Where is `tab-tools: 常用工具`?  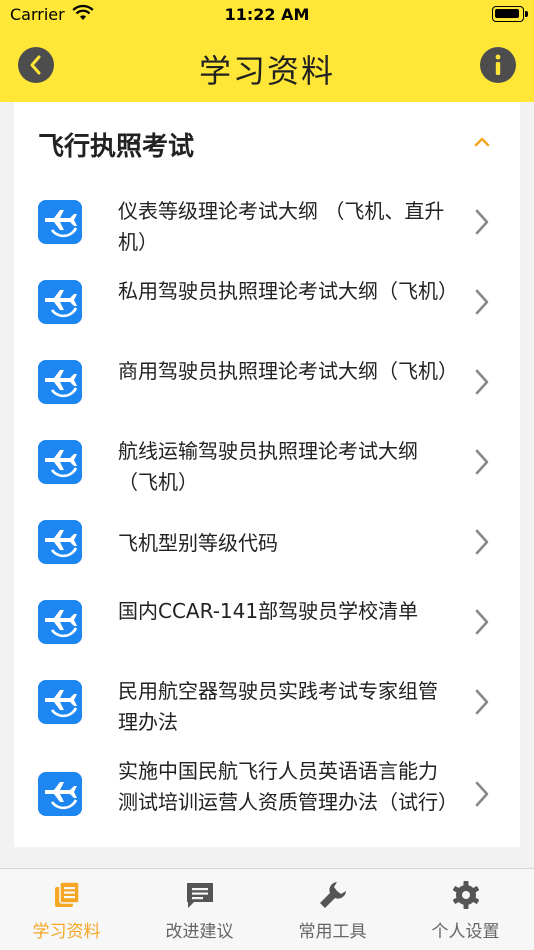
tab-tools: 常用工具 is located at coordinates (332, 909).